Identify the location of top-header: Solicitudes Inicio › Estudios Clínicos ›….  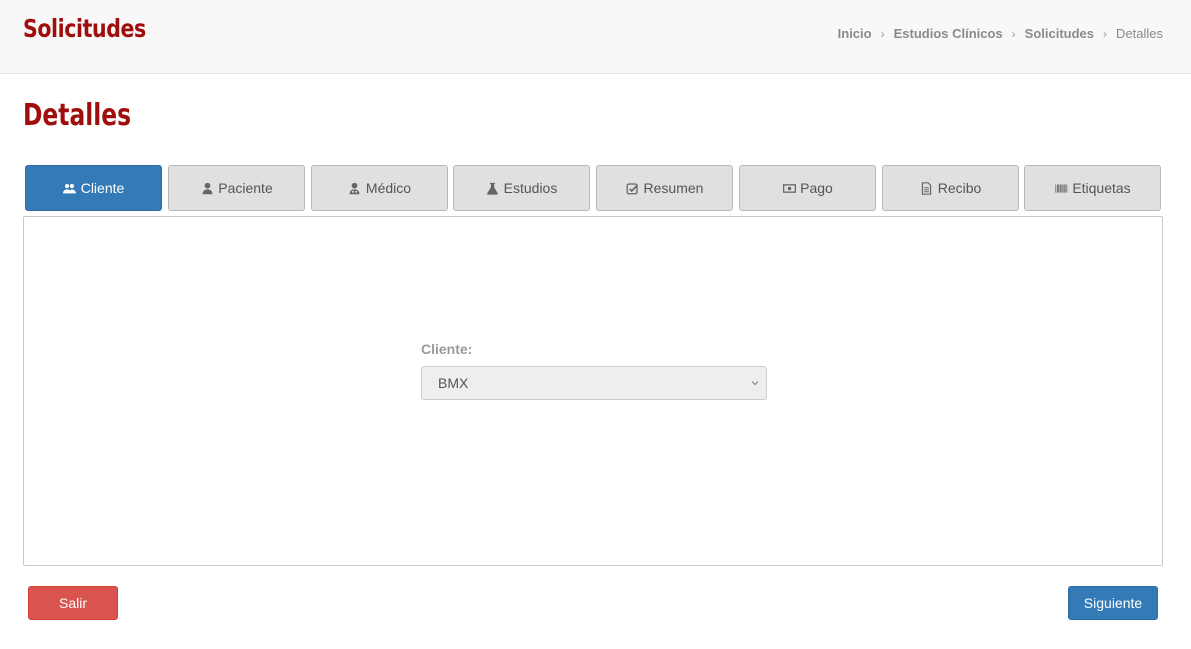
(595, 37).